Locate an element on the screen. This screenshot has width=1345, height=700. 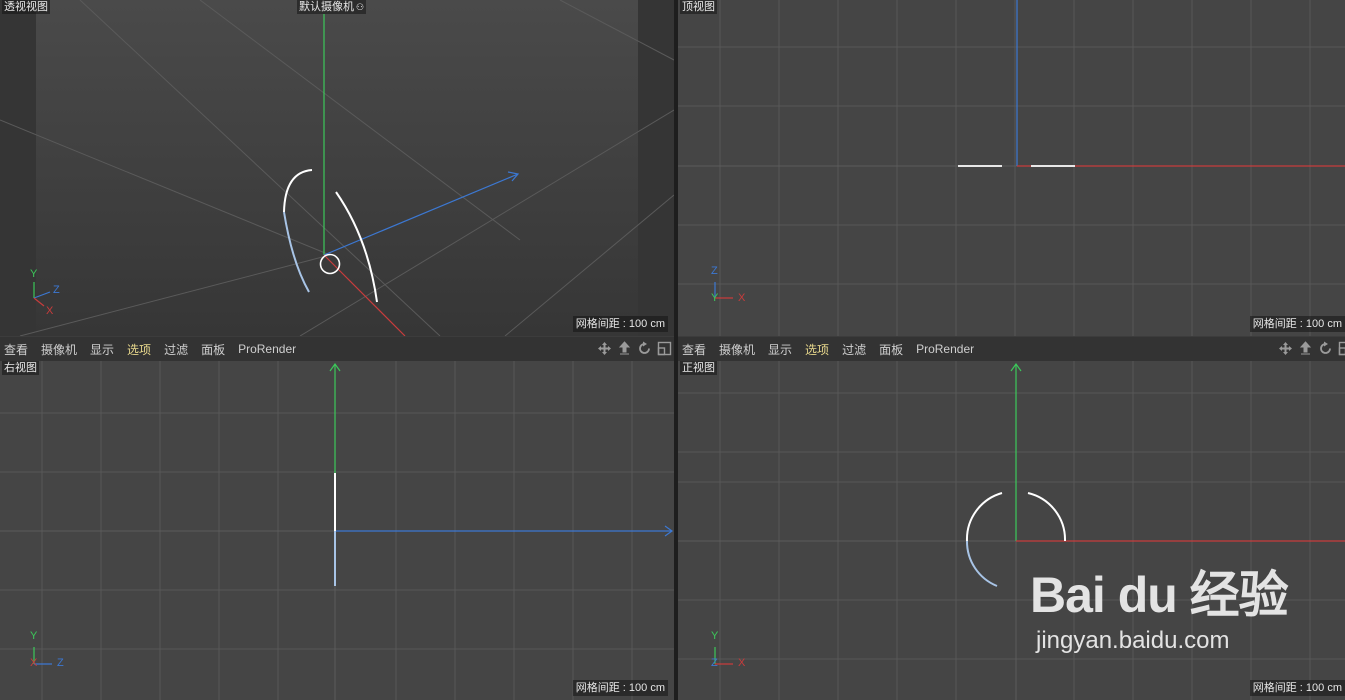
viewport-splitter is located at coordinates (676, 350).